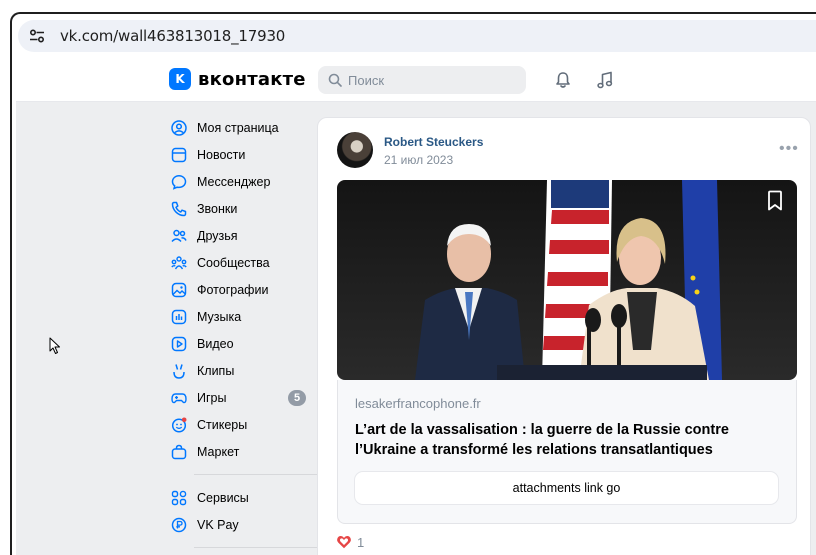  What do you see at coordinates (240, 235) in the screenshot?
I see `sidebar-item-friends: Друзья` at bounding box center [240, 235].